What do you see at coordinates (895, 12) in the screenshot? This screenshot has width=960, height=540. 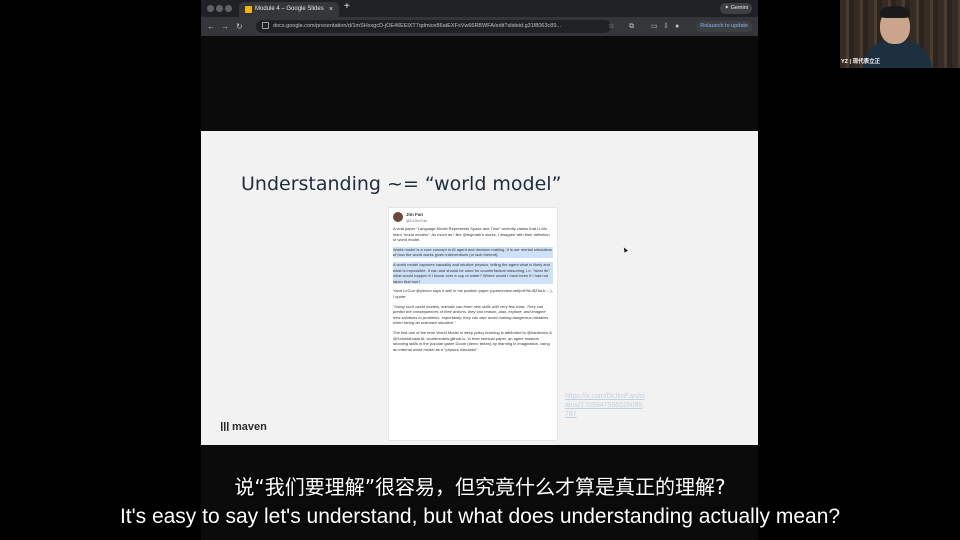 I see `presenter-hair` at bounding box center [895, 12].